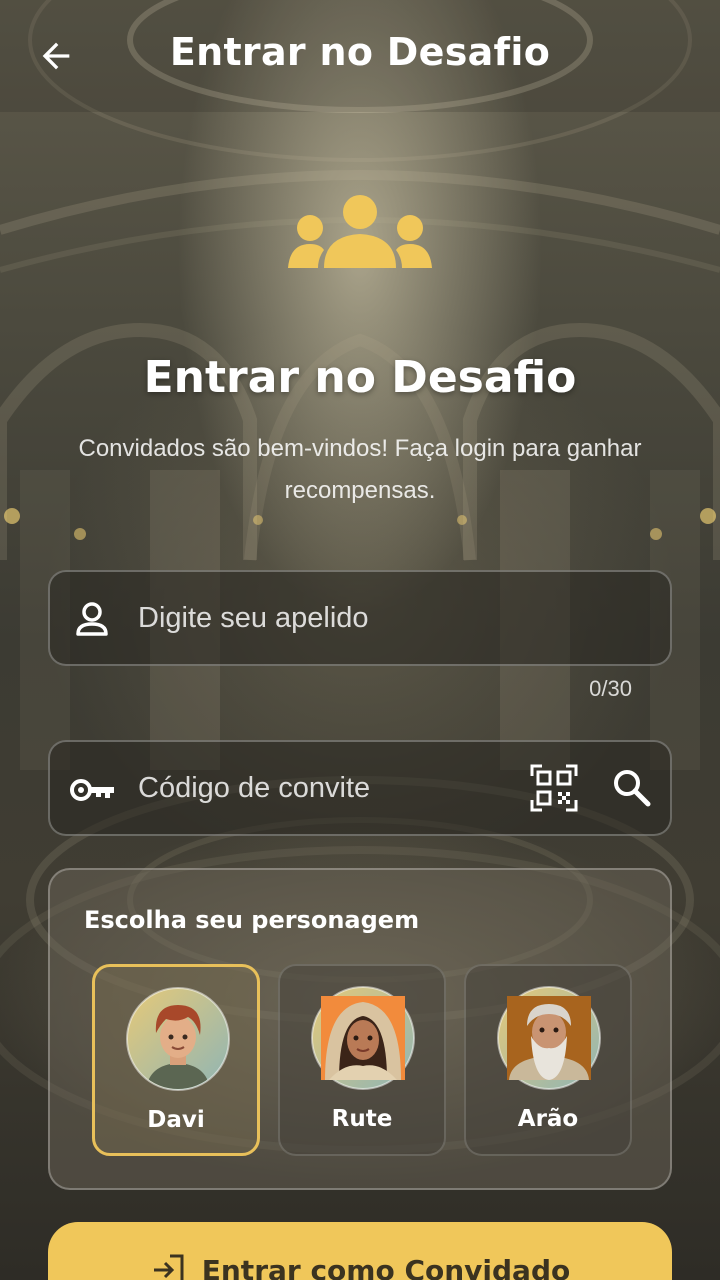 This screenshot has width=720, height=1280. What do you see at coordinates (348, 618) in the screenshot?
I see `nickname-input` at bounding box center [348, 618].